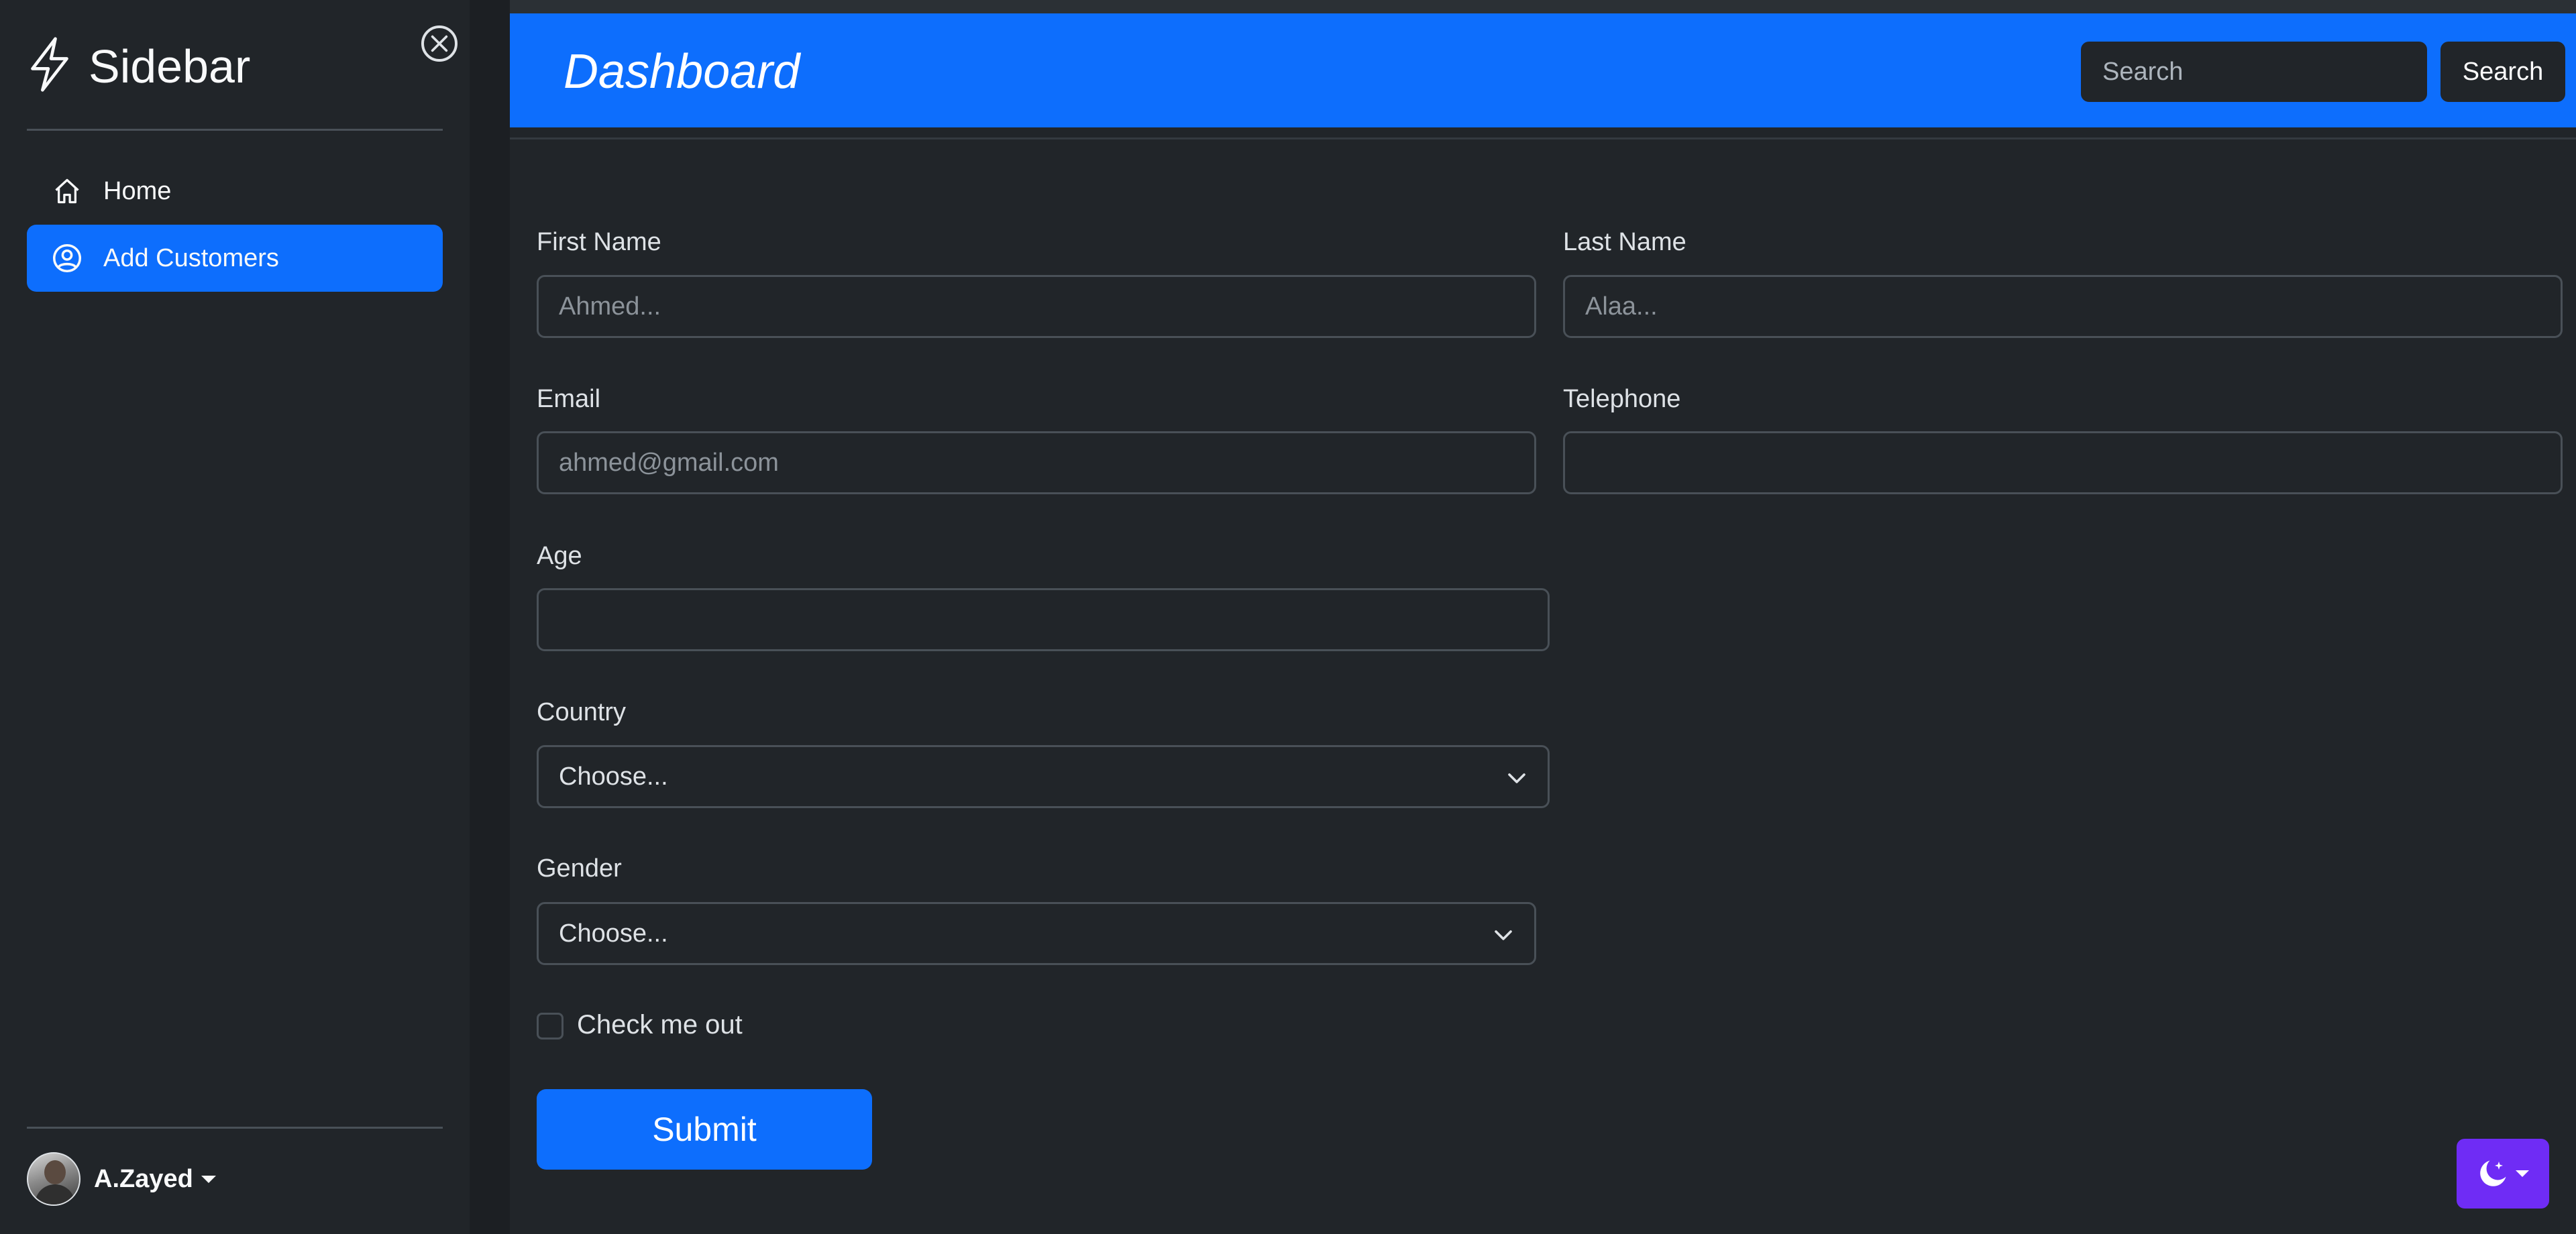  What do you see at coordinates (49, 66) in the screenshot?
I see `lightning-icon` at bounding box center [49, 66].